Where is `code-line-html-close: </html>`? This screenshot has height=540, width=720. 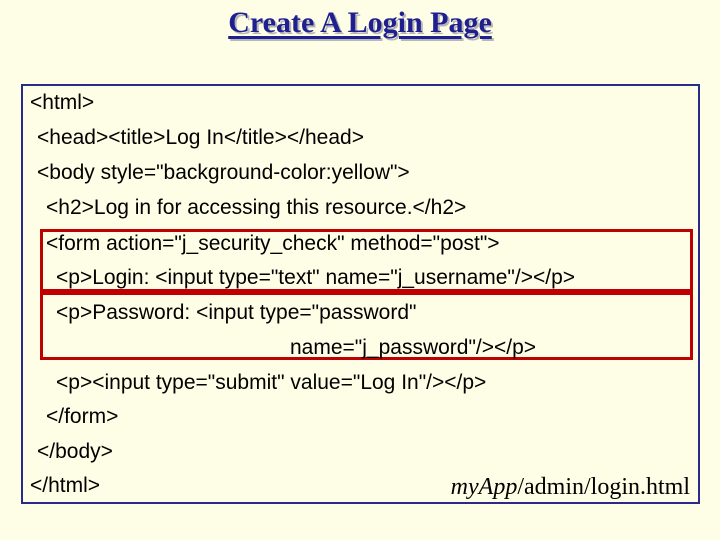
code-line-html-close: </html> is located at coordinates (65, 485).